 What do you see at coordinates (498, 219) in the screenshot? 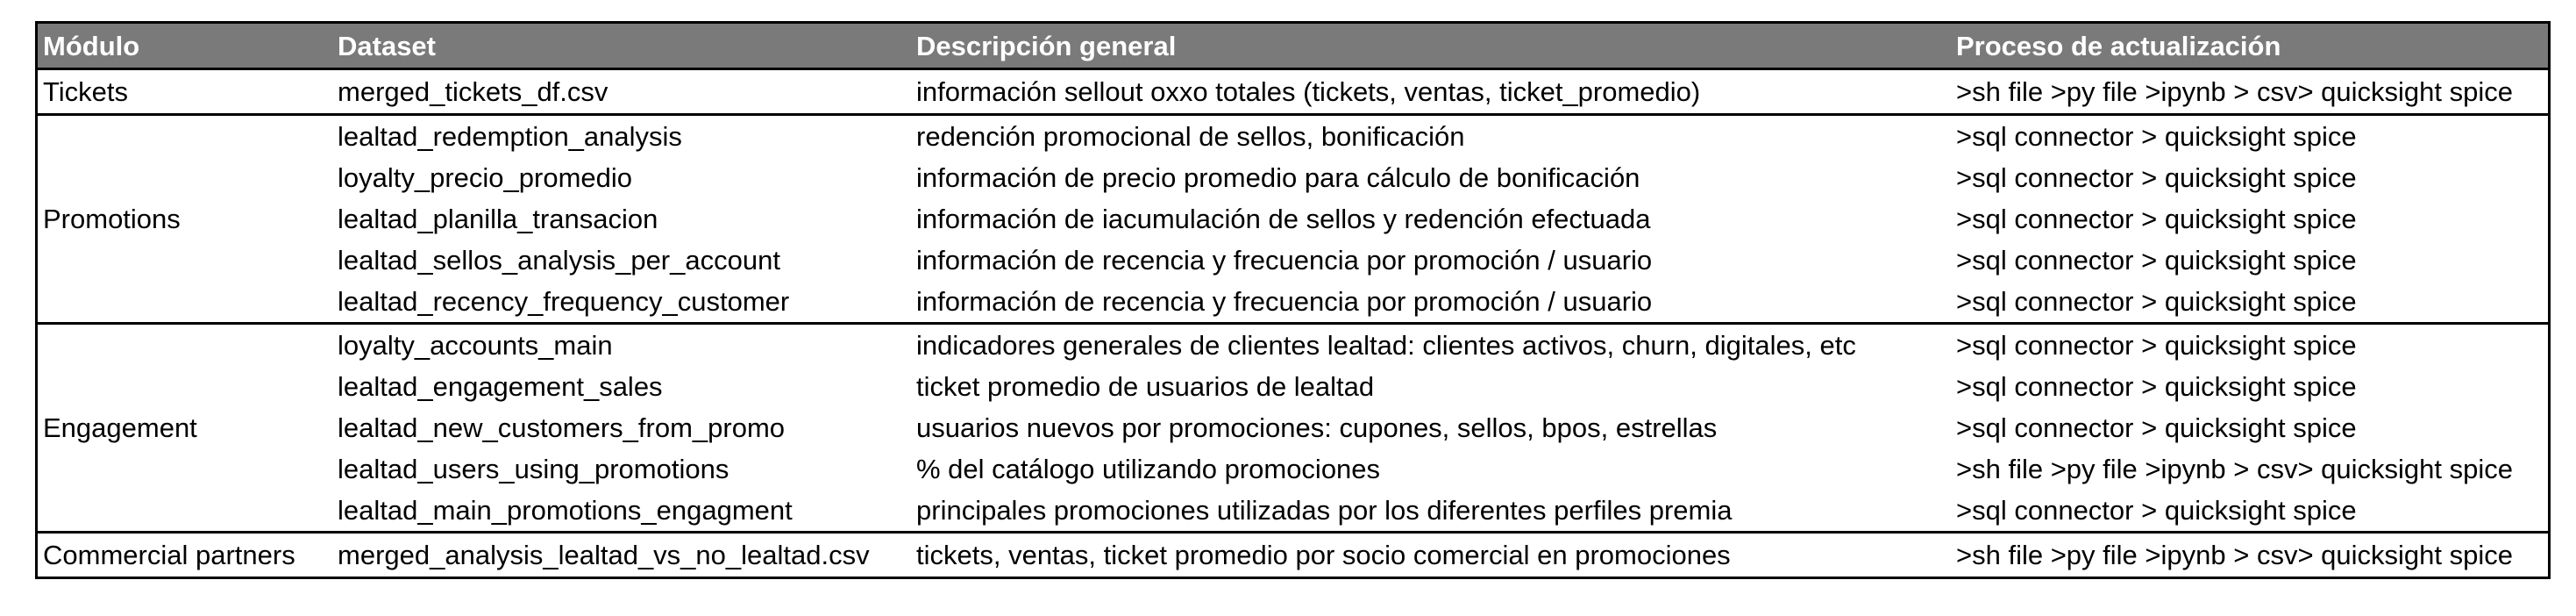
I see `dataset-cell: lealtad_planilla_transacion` at bounding box center [498, 219].